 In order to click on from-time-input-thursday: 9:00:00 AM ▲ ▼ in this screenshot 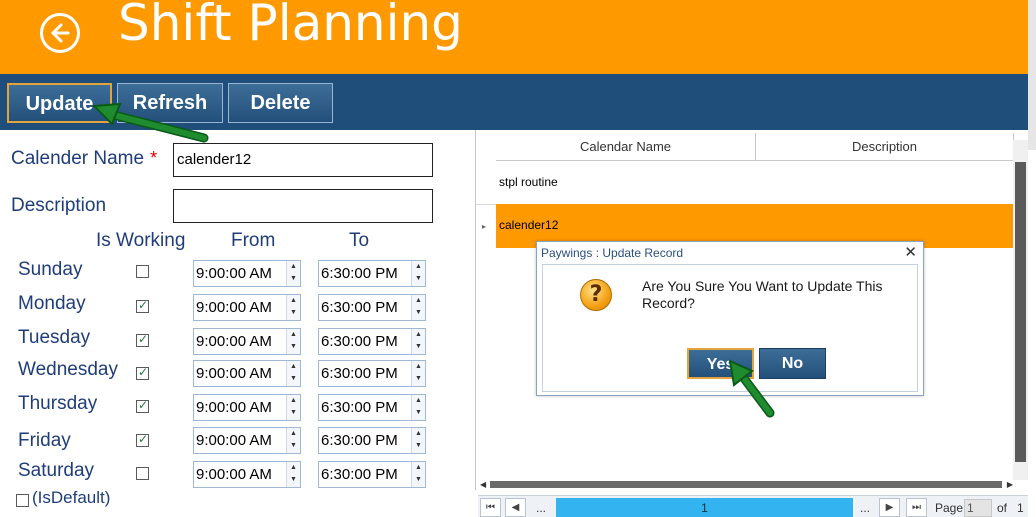, I will do `click(247, 407)`.